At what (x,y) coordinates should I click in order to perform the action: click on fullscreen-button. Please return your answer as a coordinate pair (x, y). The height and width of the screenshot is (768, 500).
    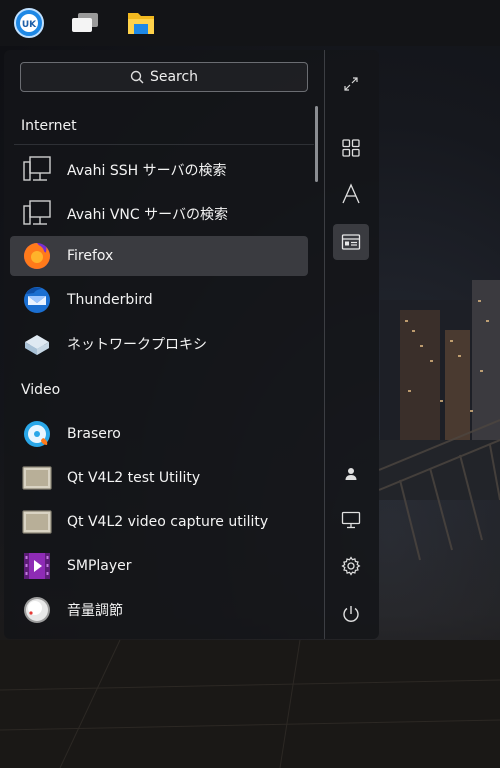
    Looking at the image, I should click on (351, 84).